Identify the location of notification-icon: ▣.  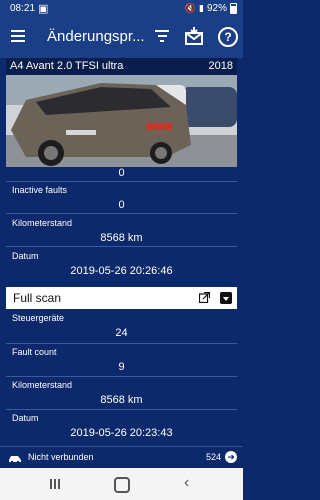
(43, 9).